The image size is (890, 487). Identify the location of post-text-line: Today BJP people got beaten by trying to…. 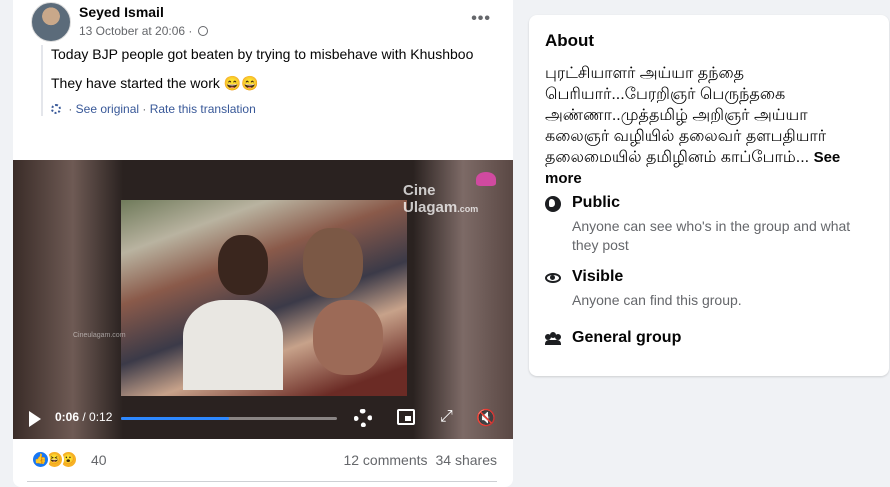
(262, 54).